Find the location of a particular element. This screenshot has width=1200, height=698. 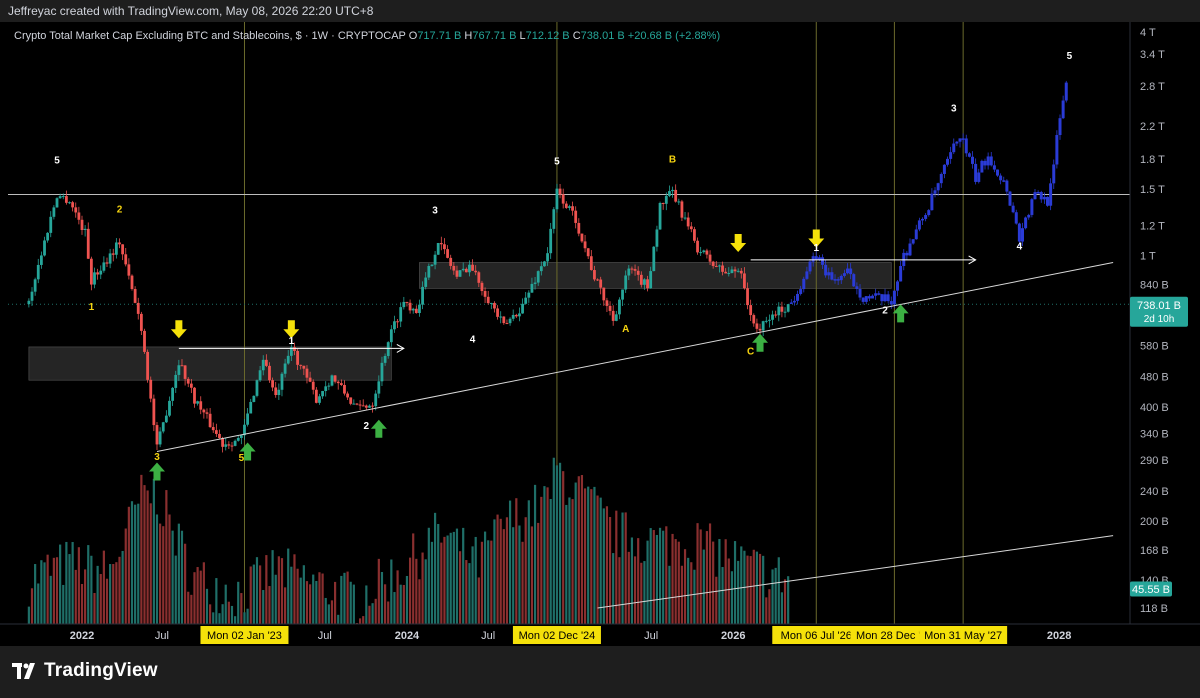

tradingview-logo: TradingView is located at coordinates (85, 671).